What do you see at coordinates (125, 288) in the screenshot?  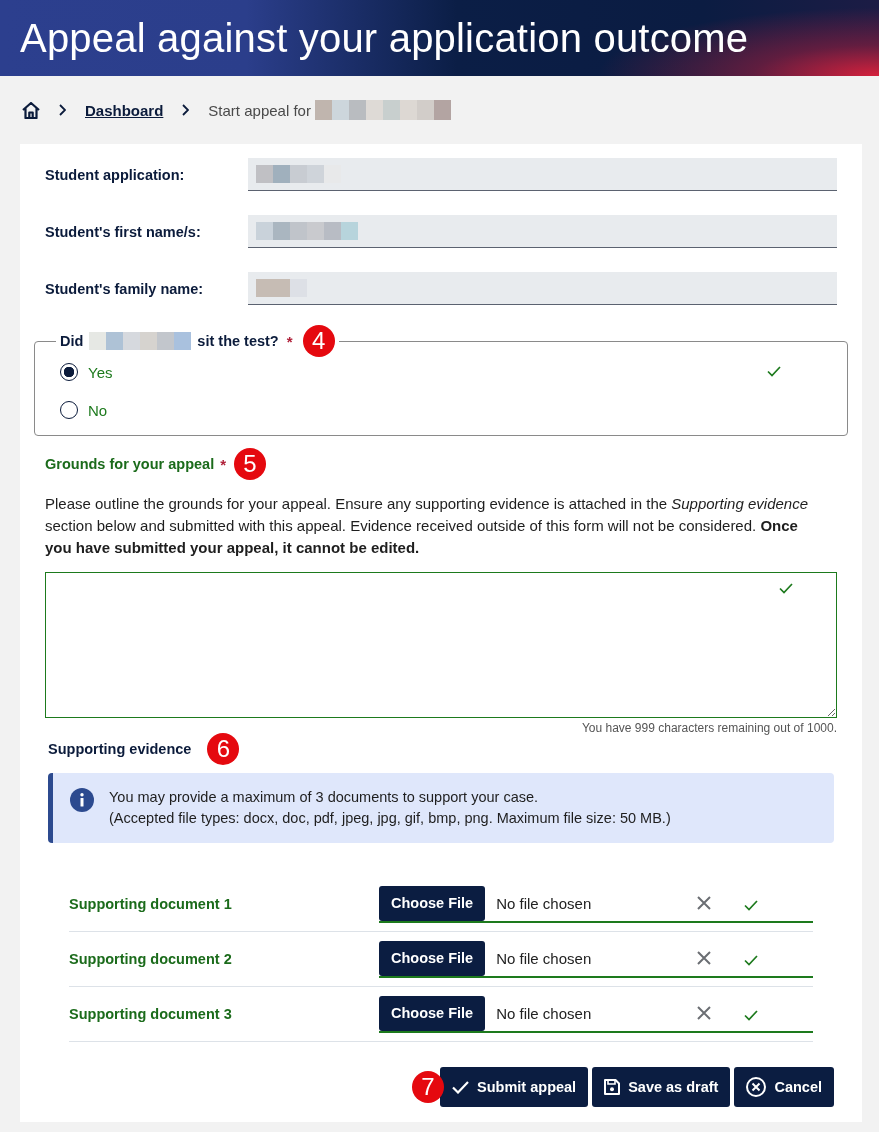 I see `field-label: Student's family name:` at bounding box center [125, 288].